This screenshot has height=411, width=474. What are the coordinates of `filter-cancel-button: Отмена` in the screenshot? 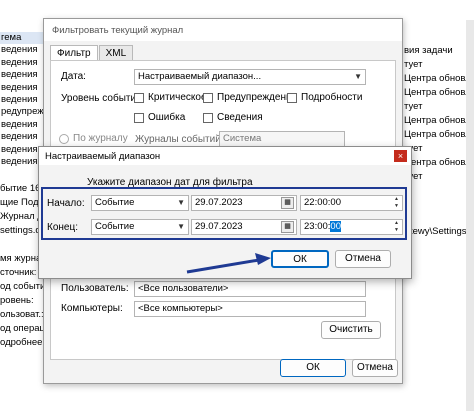 It's located at (375, 368).